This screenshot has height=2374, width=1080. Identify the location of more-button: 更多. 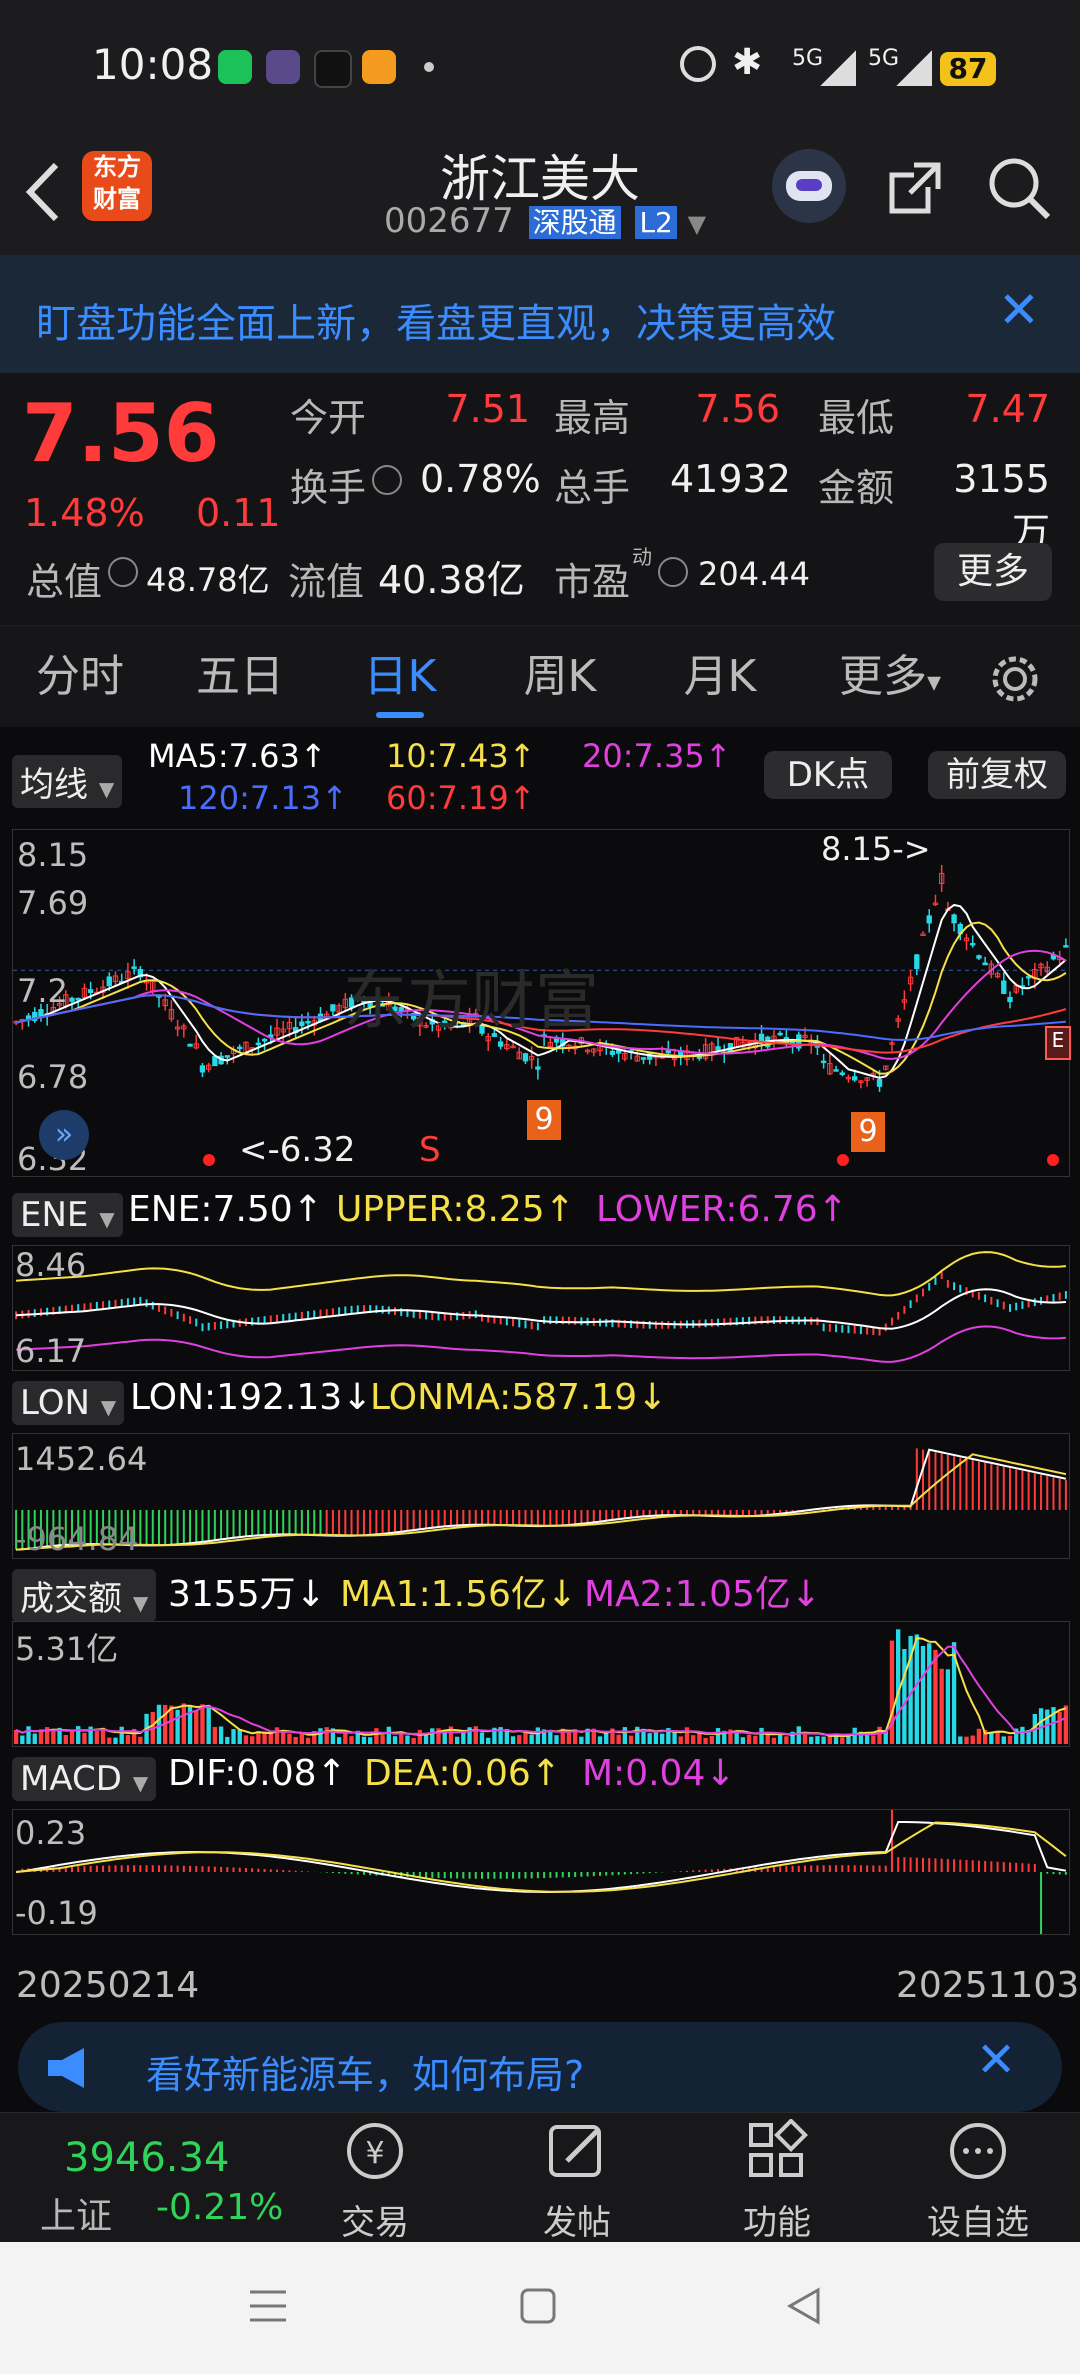
(993, 572).